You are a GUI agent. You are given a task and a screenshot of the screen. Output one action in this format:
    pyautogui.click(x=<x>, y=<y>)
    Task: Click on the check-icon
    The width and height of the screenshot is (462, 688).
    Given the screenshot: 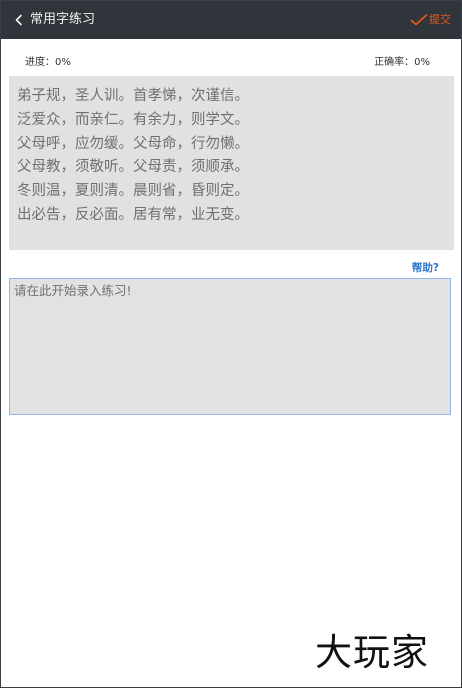 What is the action you would take?
    pyautogui.click(x=419, y=20)
    